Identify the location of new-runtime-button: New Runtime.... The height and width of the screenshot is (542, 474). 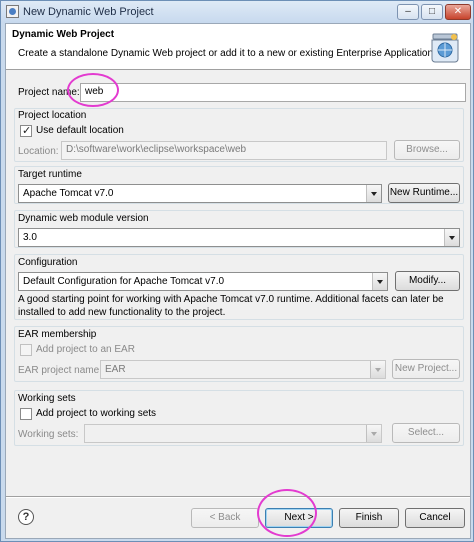
(424, 193).